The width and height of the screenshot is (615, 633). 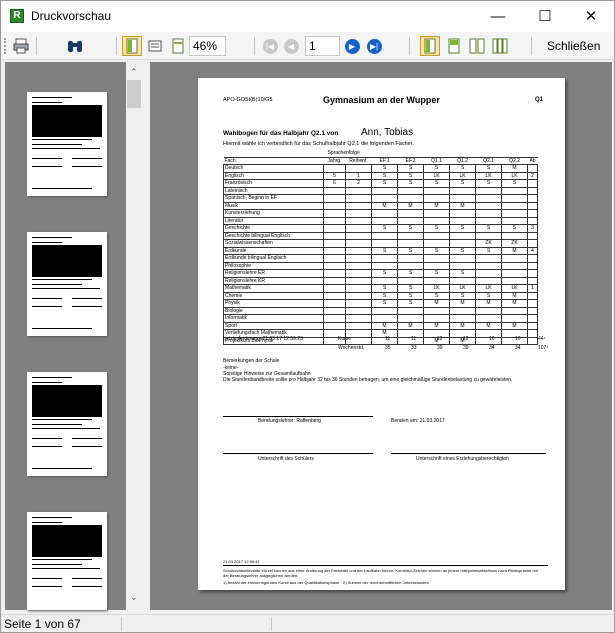 I want to click on two-page-layout-button, so click(x=454, y=46).